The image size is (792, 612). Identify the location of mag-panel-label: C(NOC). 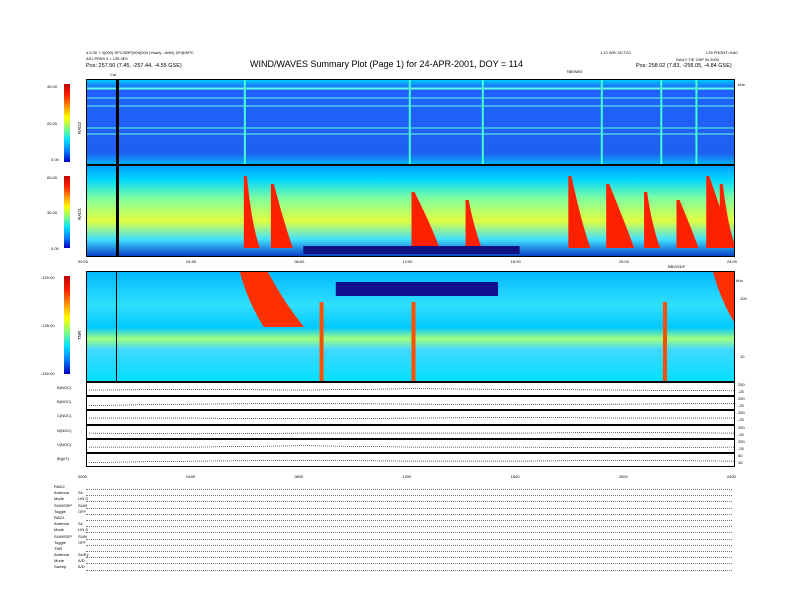
(64, 416).